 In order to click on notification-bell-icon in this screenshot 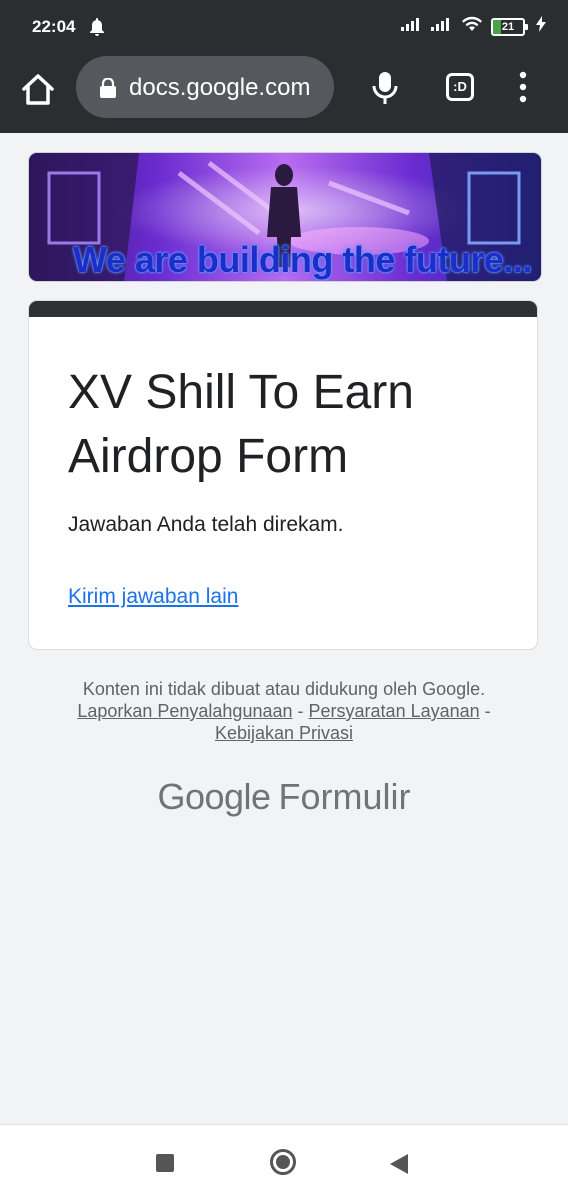, I will do `click(97, 29)`.